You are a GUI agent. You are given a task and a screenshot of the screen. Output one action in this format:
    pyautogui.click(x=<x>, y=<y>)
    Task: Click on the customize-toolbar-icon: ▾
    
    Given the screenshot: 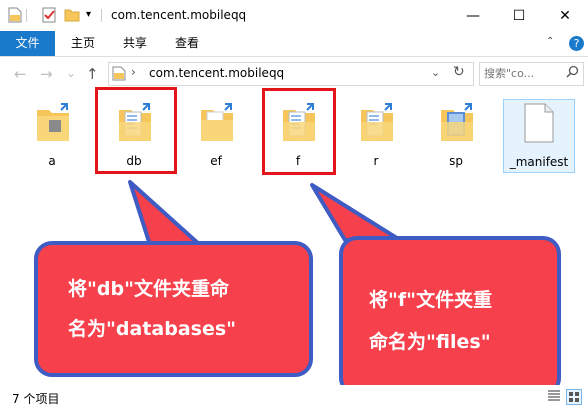 What is the action you would take?
    pyautogui.click(x=88, y=14)
    